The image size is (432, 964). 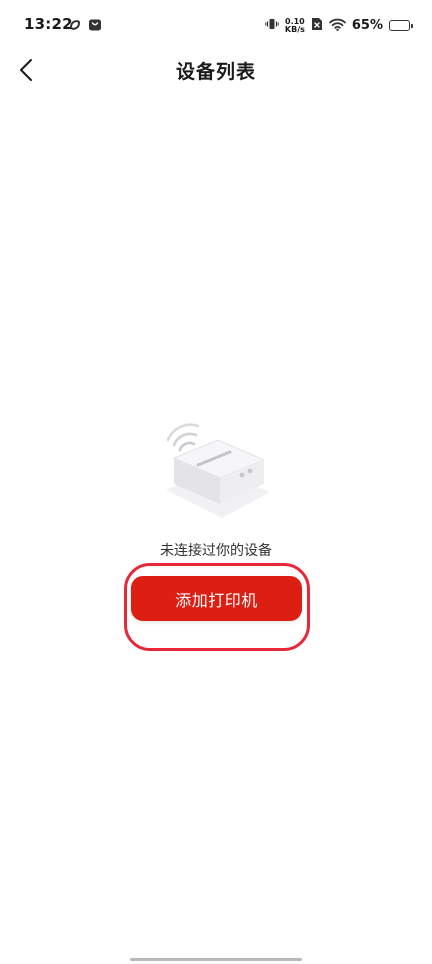 I want to click on battery-icon, so click(x=401, y=25).